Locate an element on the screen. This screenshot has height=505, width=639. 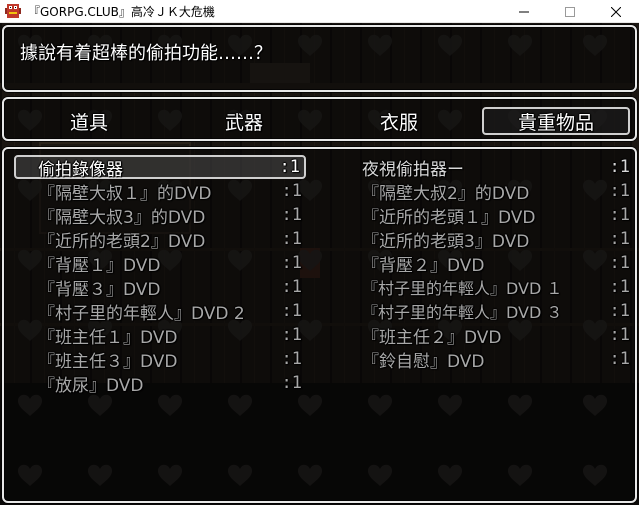
red-pixel-icon is located at coordinates (13, 11).